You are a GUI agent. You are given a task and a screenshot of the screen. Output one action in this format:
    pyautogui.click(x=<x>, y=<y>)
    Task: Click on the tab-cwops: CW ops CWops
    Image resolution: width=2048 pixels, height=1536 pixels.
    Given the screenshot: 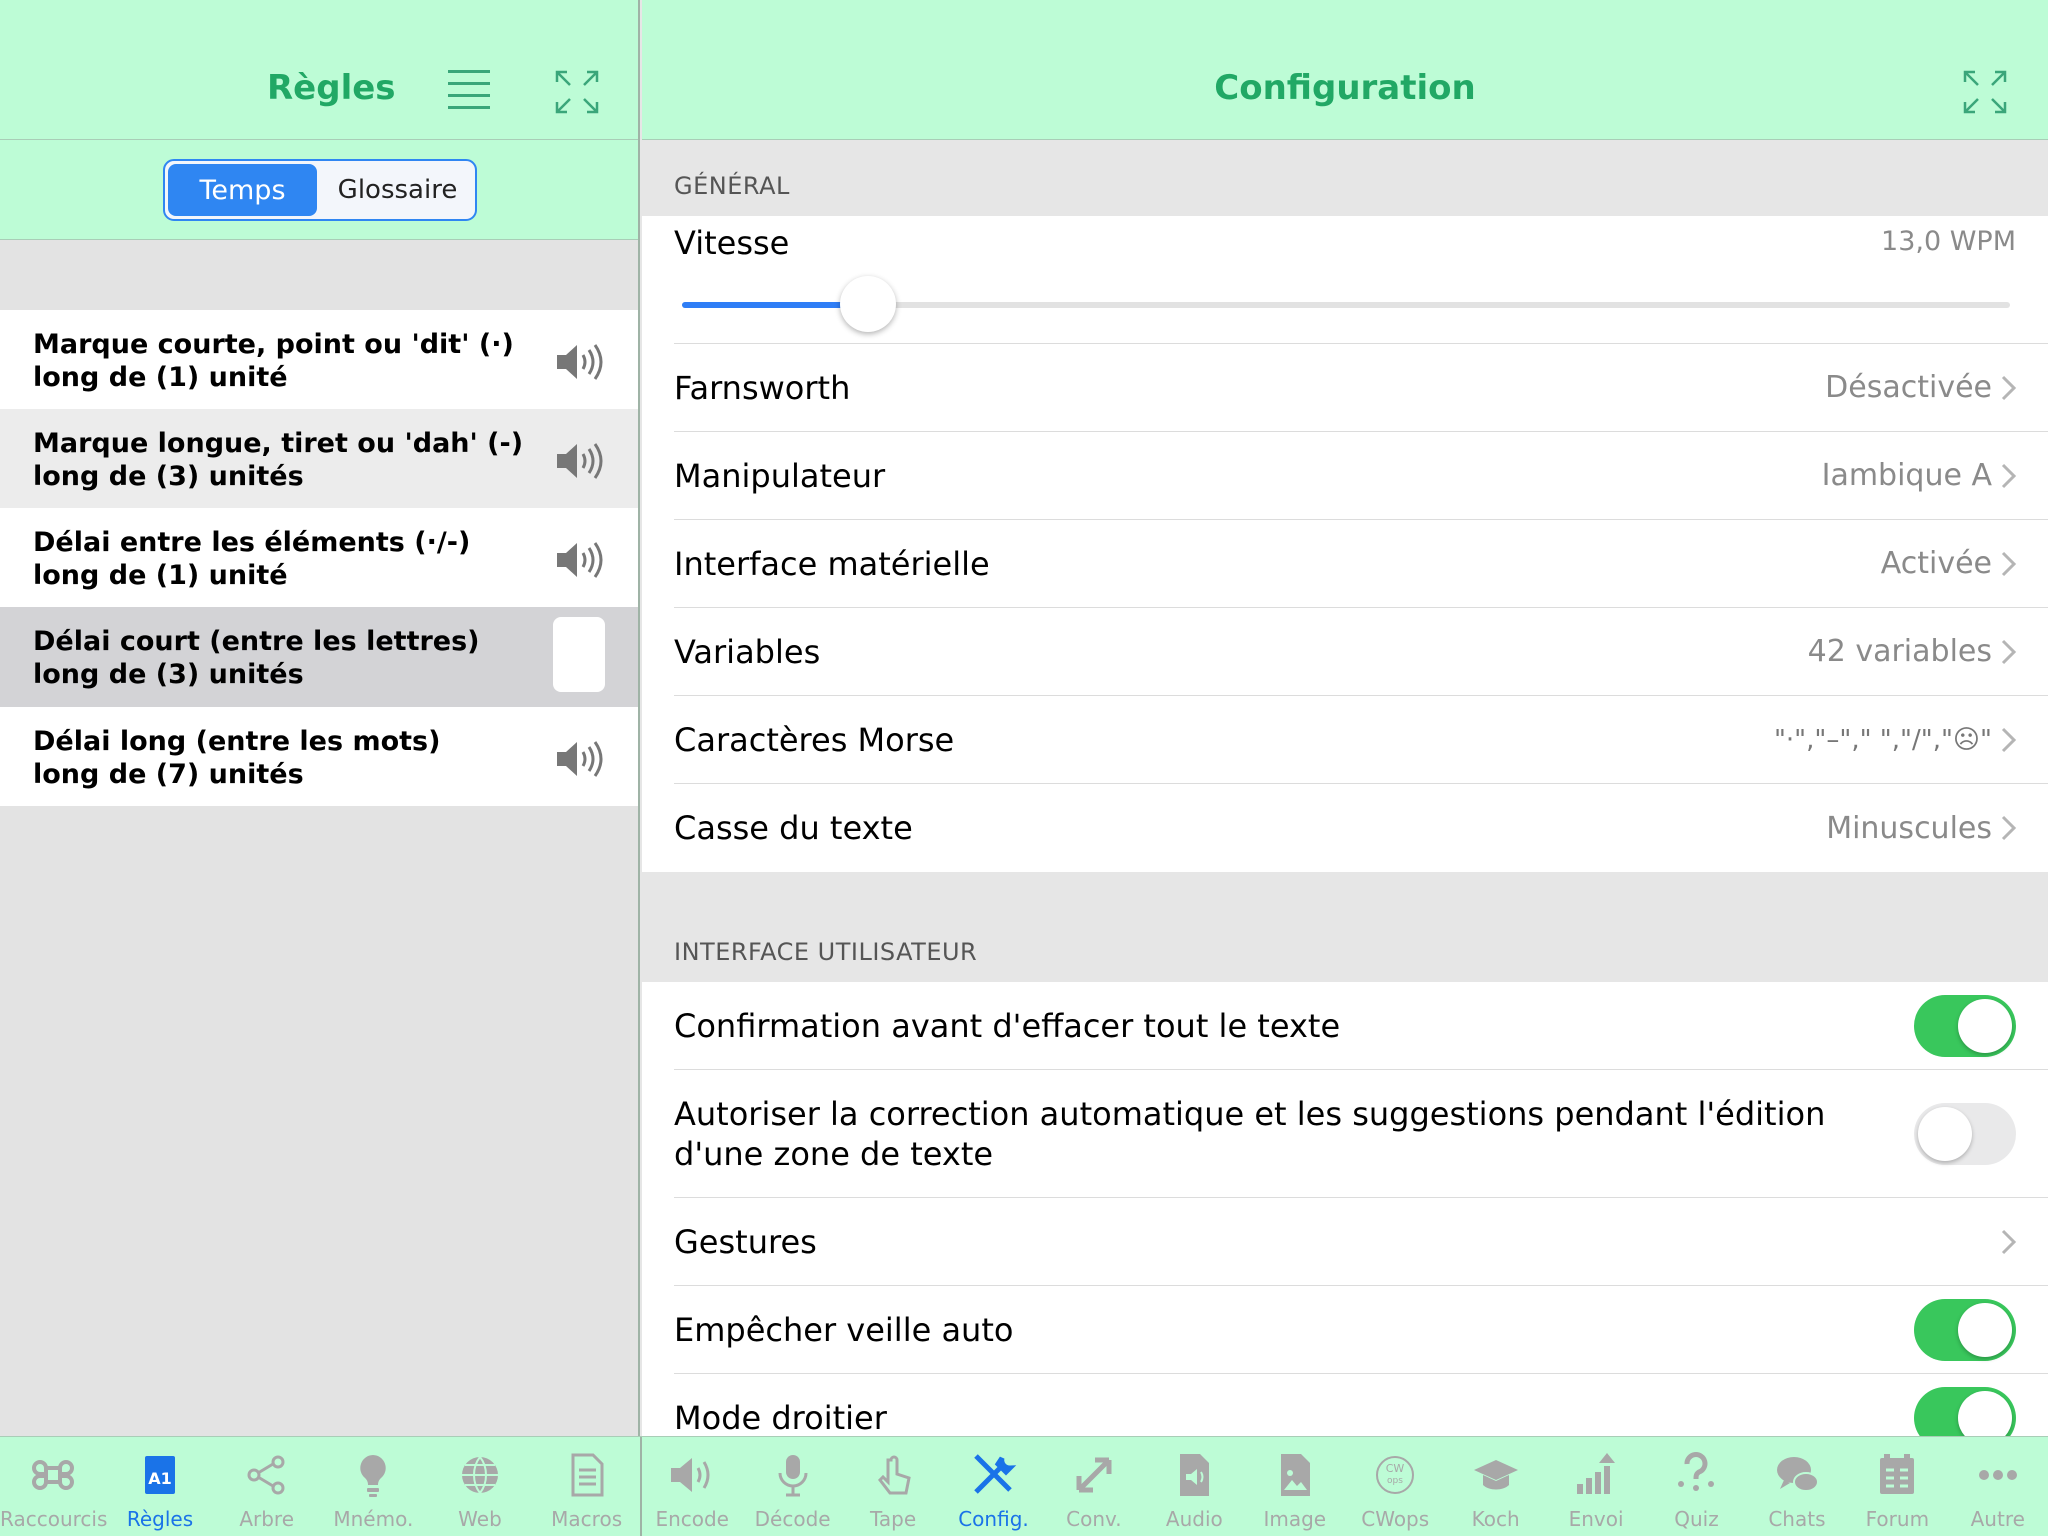 What is the action you would take?
    pyautogui.click(x=1395, y=1486)
    